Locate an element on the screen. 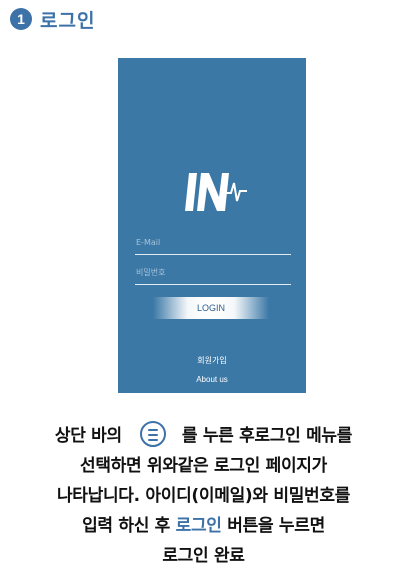 This screenshot has height=580, width=407. login-highlight-text: 로그인 is located at coordinates (198, 526).